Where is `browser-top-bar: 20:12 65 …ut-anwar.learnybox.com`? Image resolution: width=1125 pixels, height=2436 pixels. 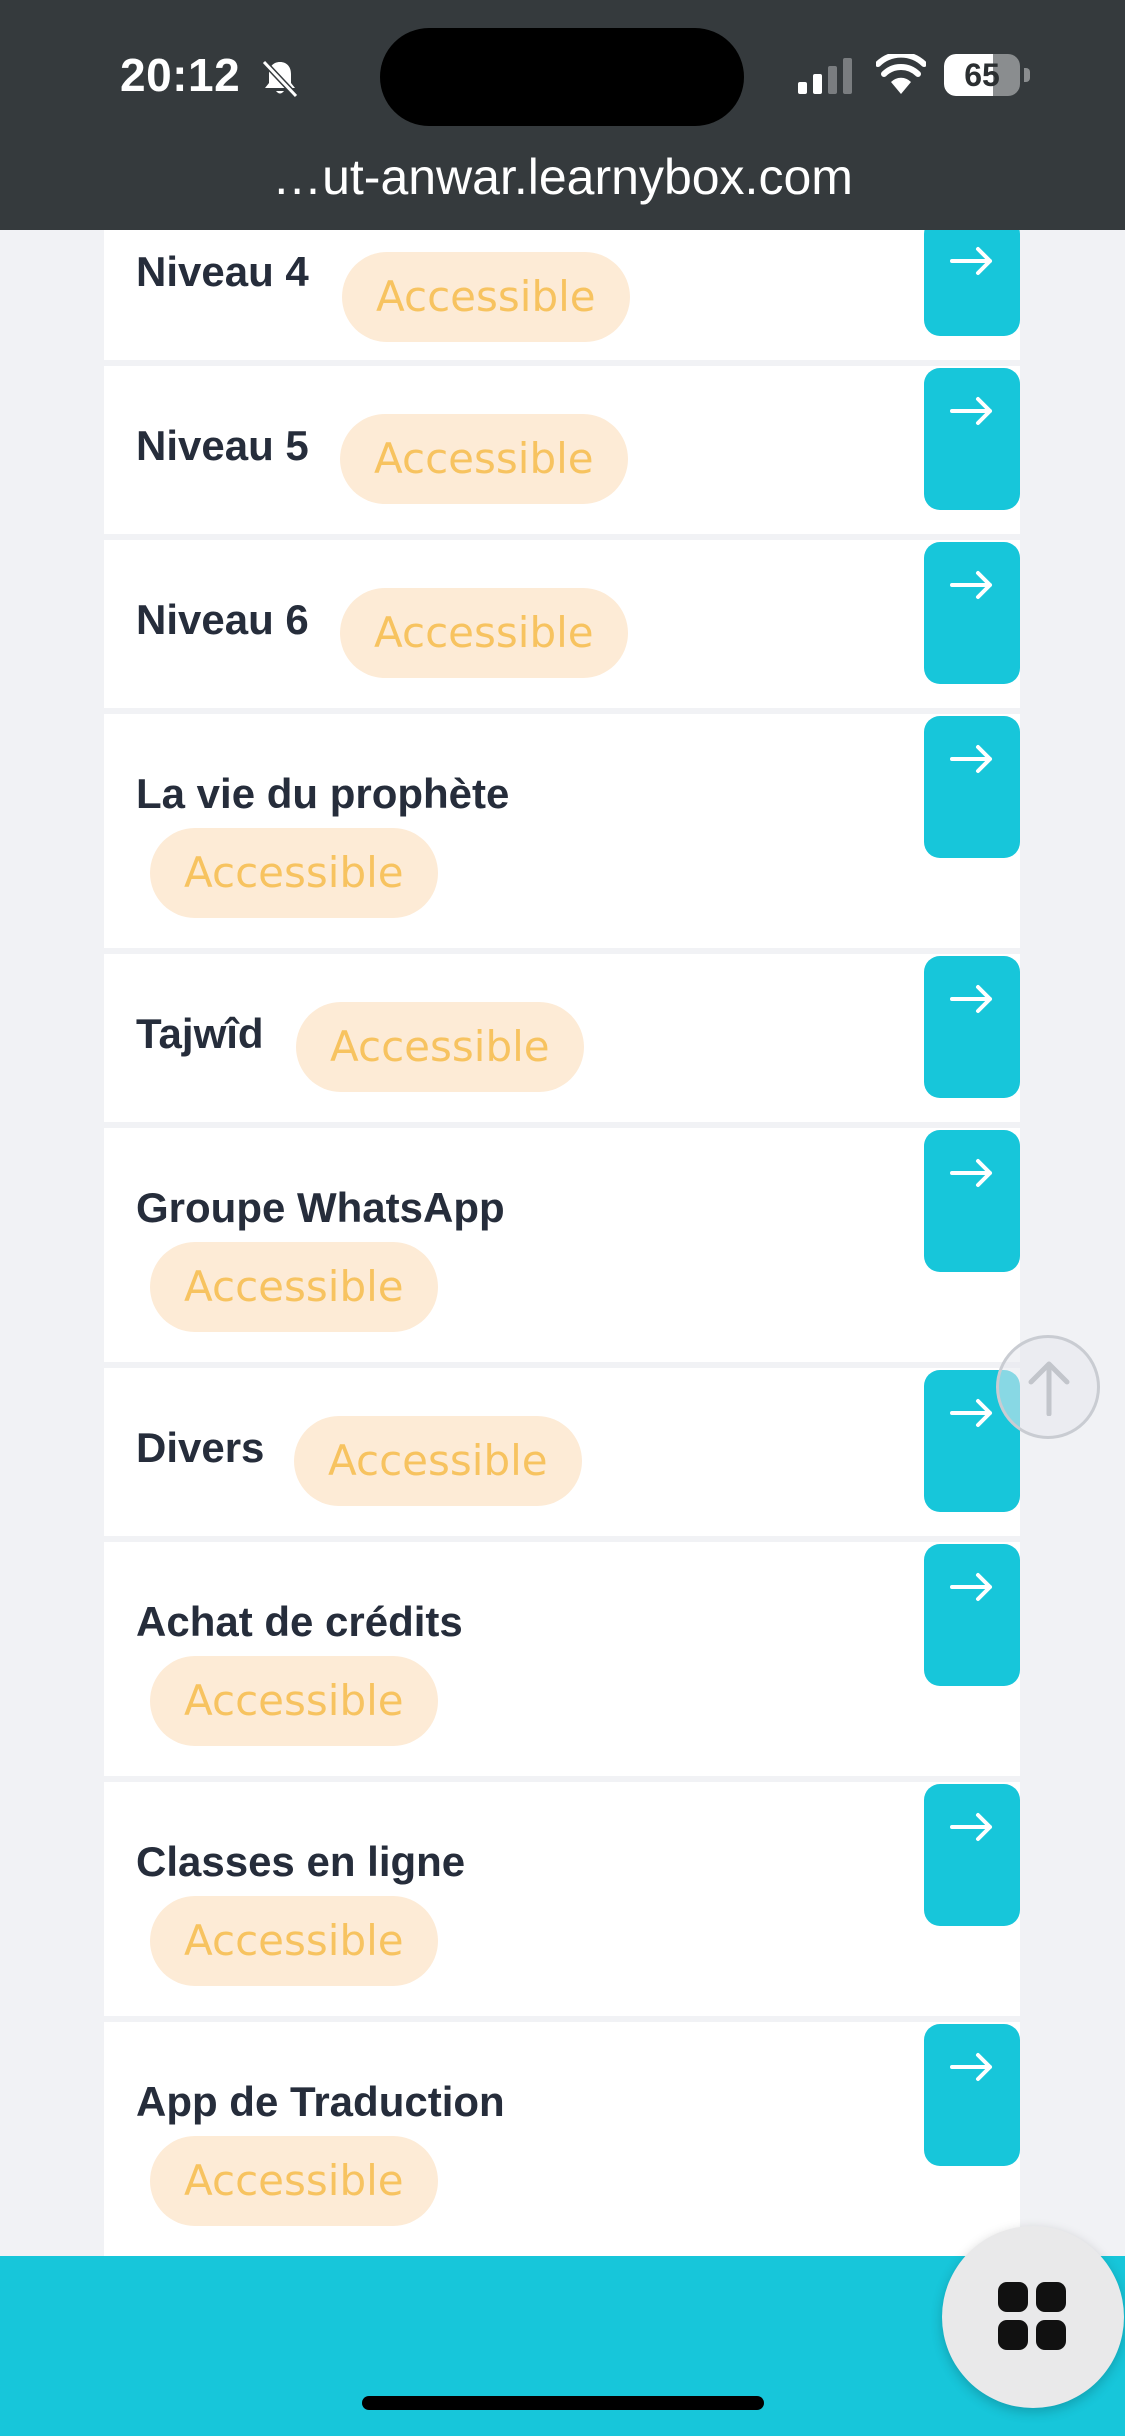
browser-top-bar: 20:12 65 …ut-anwar.learnybox.com is located at coordinates (562, 115).